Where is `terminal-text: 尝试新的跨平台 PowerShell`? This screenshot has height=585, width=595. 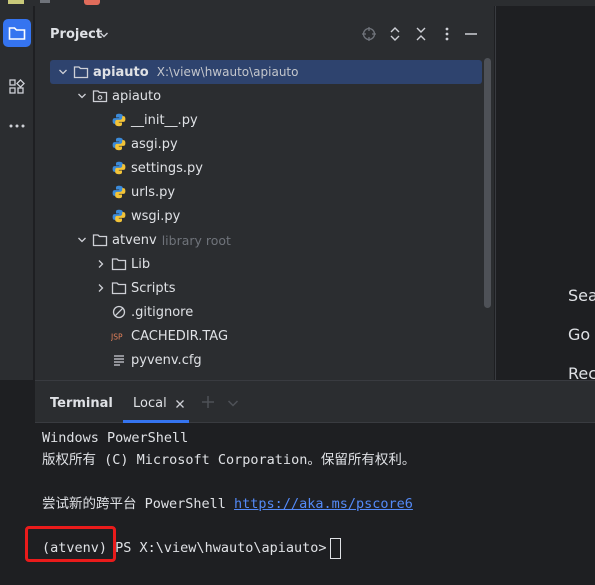
terminal-text: 尝试新的跨平台 PowerShell is located at coordinates (138, 504).